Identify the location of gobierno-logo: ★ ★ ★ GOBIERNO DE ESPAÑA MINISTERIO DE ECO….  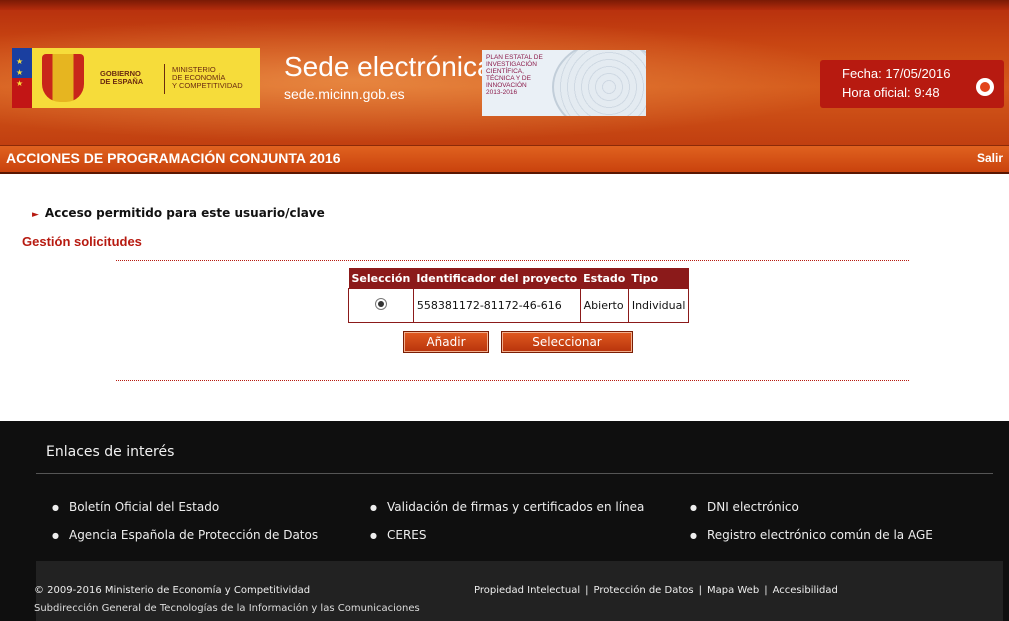
(136, 78).